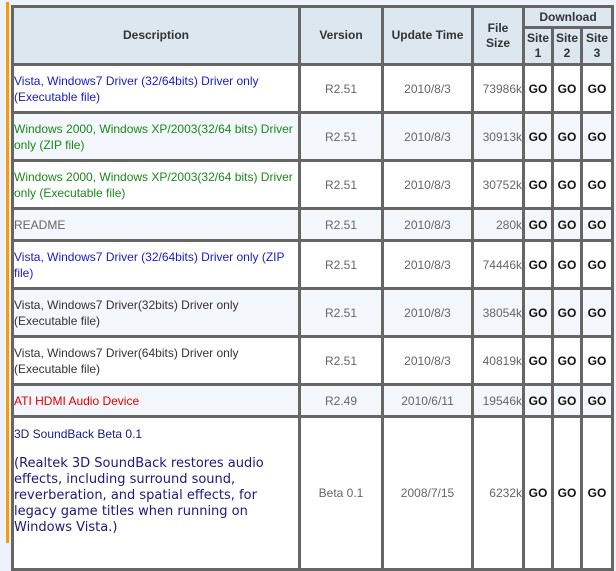 The width and height of the screenshot is (616, 571). I want to click on row-file-size: 73986k, so click(498, 88).